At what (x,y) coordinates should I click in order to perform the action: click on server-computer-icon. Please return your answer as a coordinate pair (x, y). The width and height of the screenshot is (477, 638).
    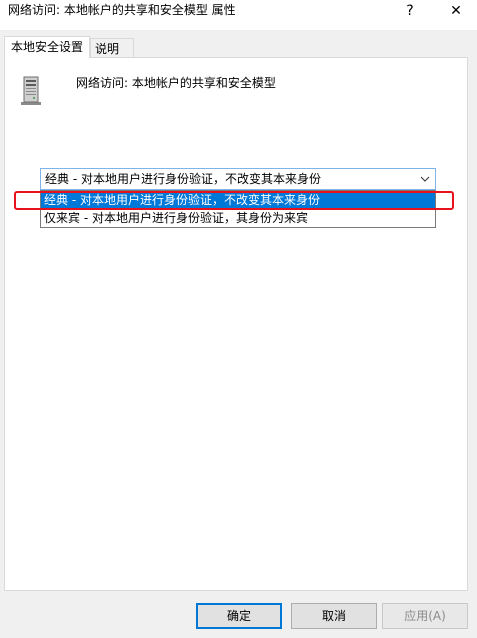
    Looking at the image, I should click on (31, 90).